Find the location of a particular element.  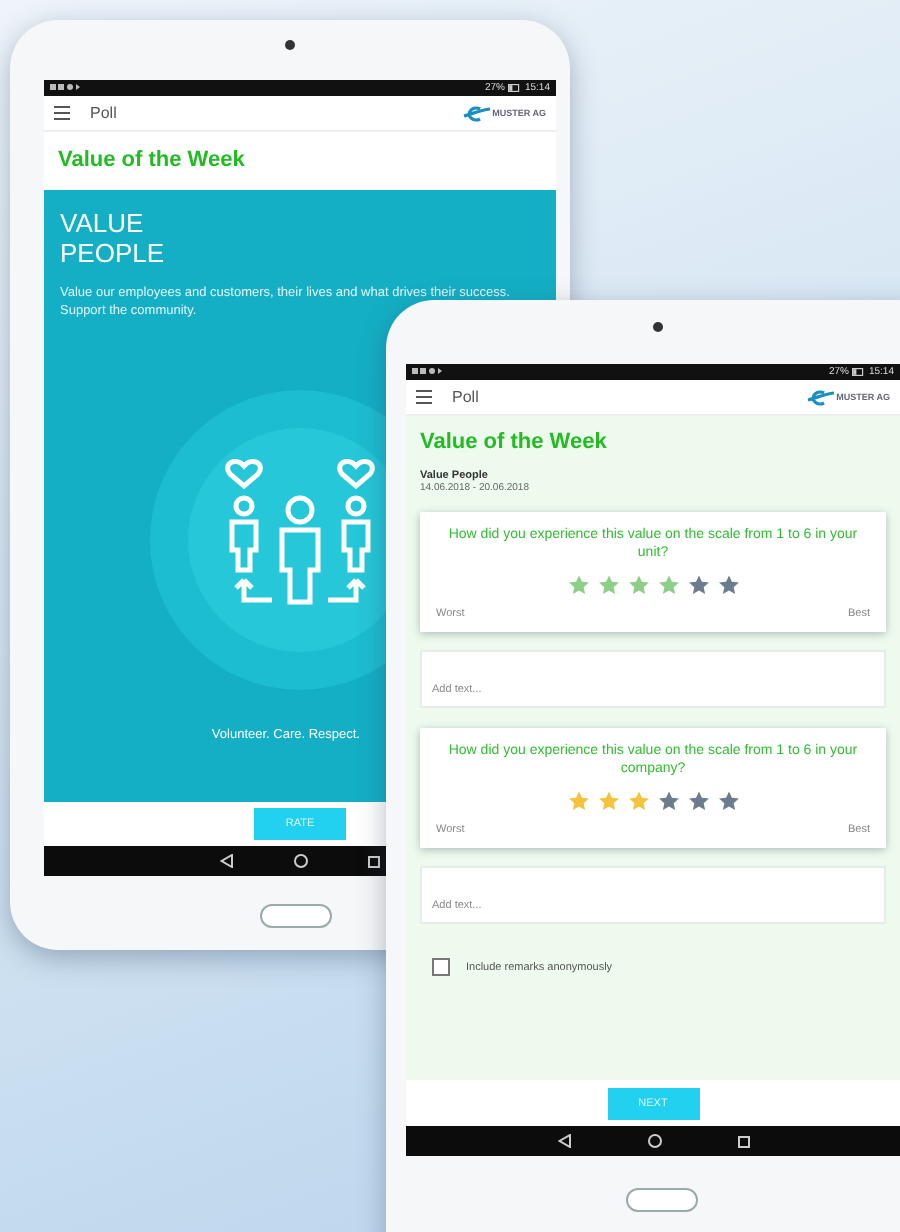

value-heading: VALUE PEOPLE is located at coordinates (112, 238).